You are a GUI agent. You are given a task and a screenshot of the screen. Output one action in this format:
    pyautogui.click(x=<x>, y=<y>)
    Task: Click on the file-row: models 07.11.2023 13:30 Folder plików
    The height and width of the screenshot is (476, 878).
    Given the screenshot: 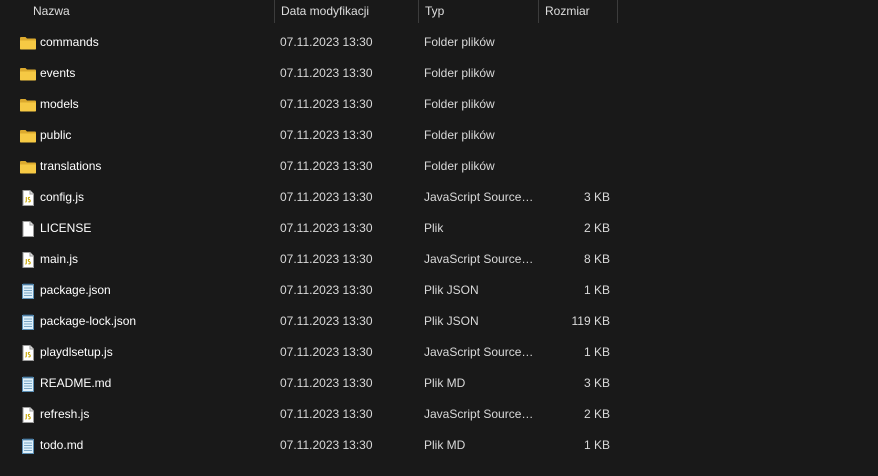 What is the action you would take?
    pyautogui.click(x=439, y=104)
    